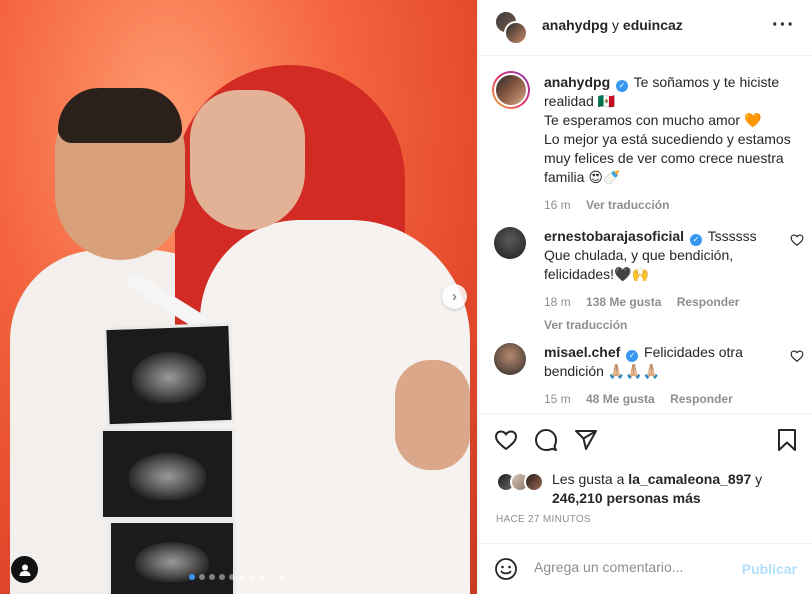 The height and width of the screenshot is (594, 812). What do you see at coordinates (557, 399) in the screenshot?
I see `comment-time: 15 m` at bounding box center [557, 399].